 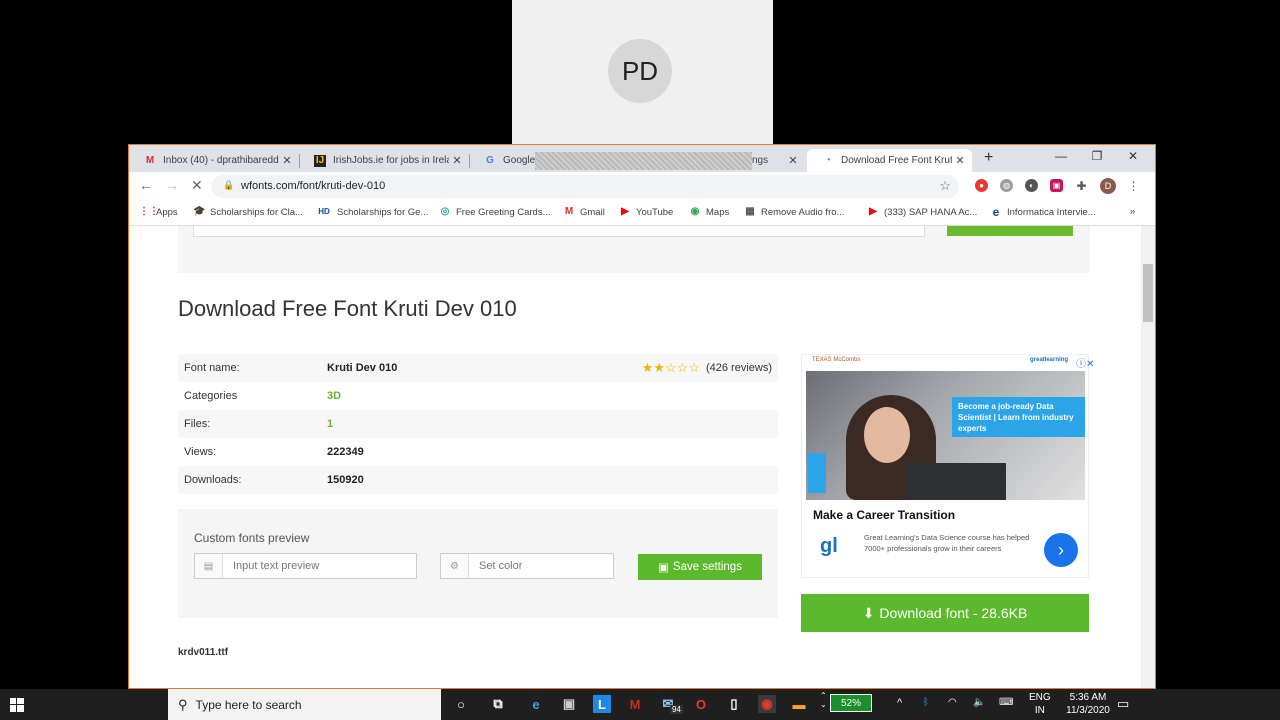 What do you see at coordinates (1108, 186) in the screenshot?
I see `profile-avatar: D` at bounding box center [1108, 186].